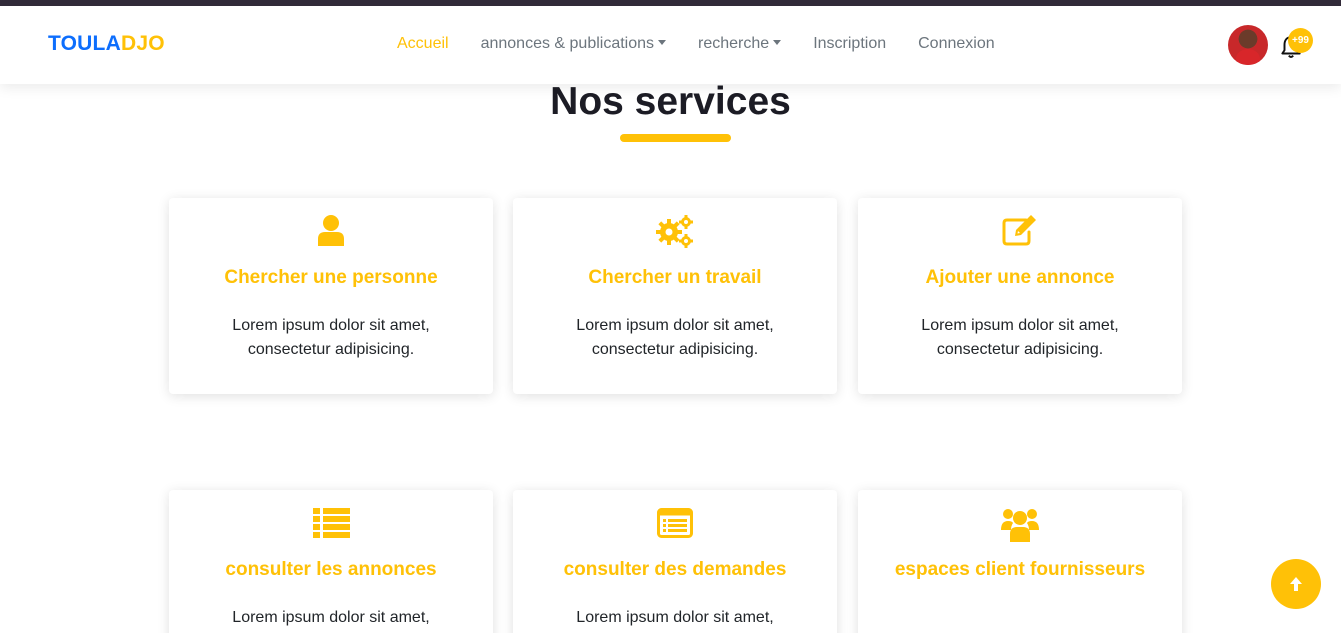 The height and width of the screenshot is (633, 1341). Describe the element at coordinates (1020, 569) in the screenshot. I see `card-title: espaces client fournisseurs` at that location.